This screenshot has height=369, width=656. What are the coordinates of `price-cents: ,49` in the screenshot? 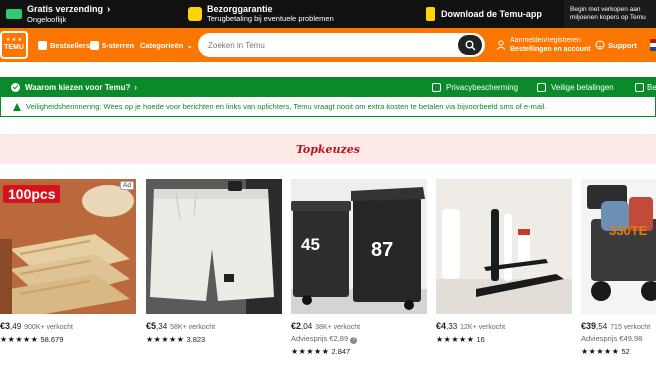 It's located at (16, 326).